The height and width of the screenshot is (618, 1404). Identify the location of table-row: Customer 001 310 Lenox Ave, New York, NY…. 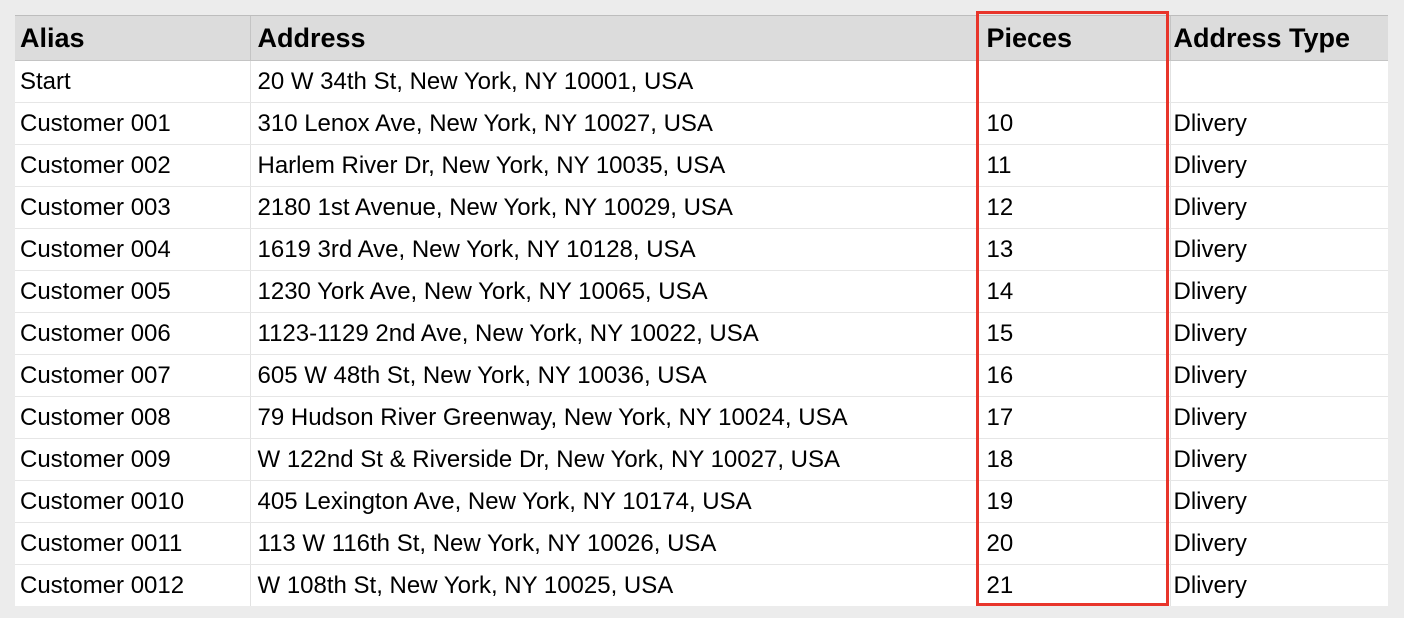
(701, 123).